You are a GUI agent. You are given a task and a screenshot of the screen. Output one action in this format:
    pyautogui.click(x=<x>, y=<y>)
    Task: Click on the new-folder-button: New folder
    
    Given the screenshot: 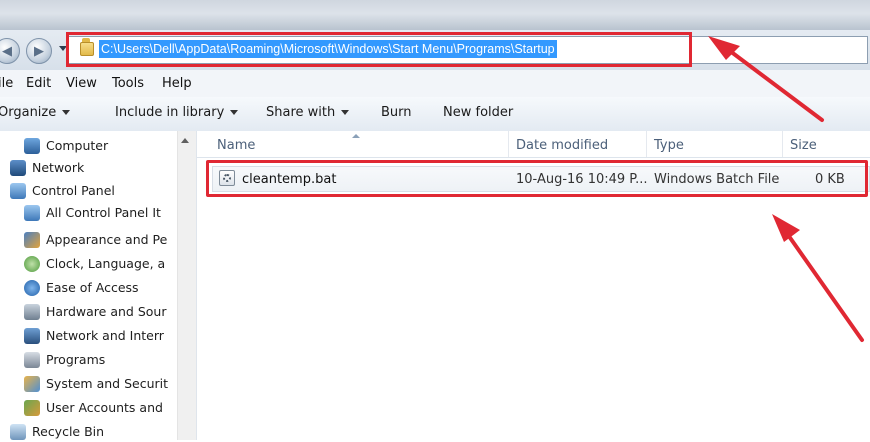 What is the action you would take?
    pyautogui.click(x=478, y=112)
    